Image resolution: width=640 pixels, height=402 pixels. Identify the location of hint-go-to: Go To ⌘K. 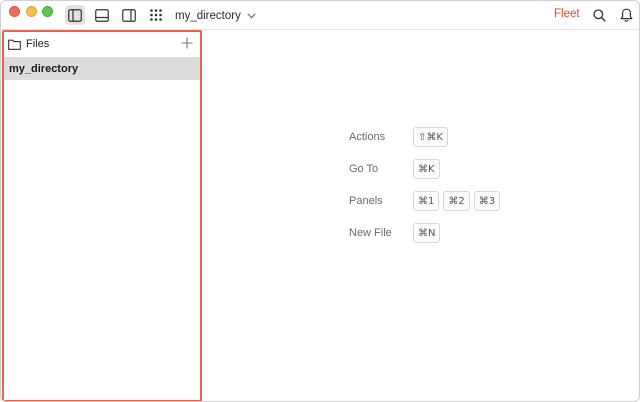
(449, 175).